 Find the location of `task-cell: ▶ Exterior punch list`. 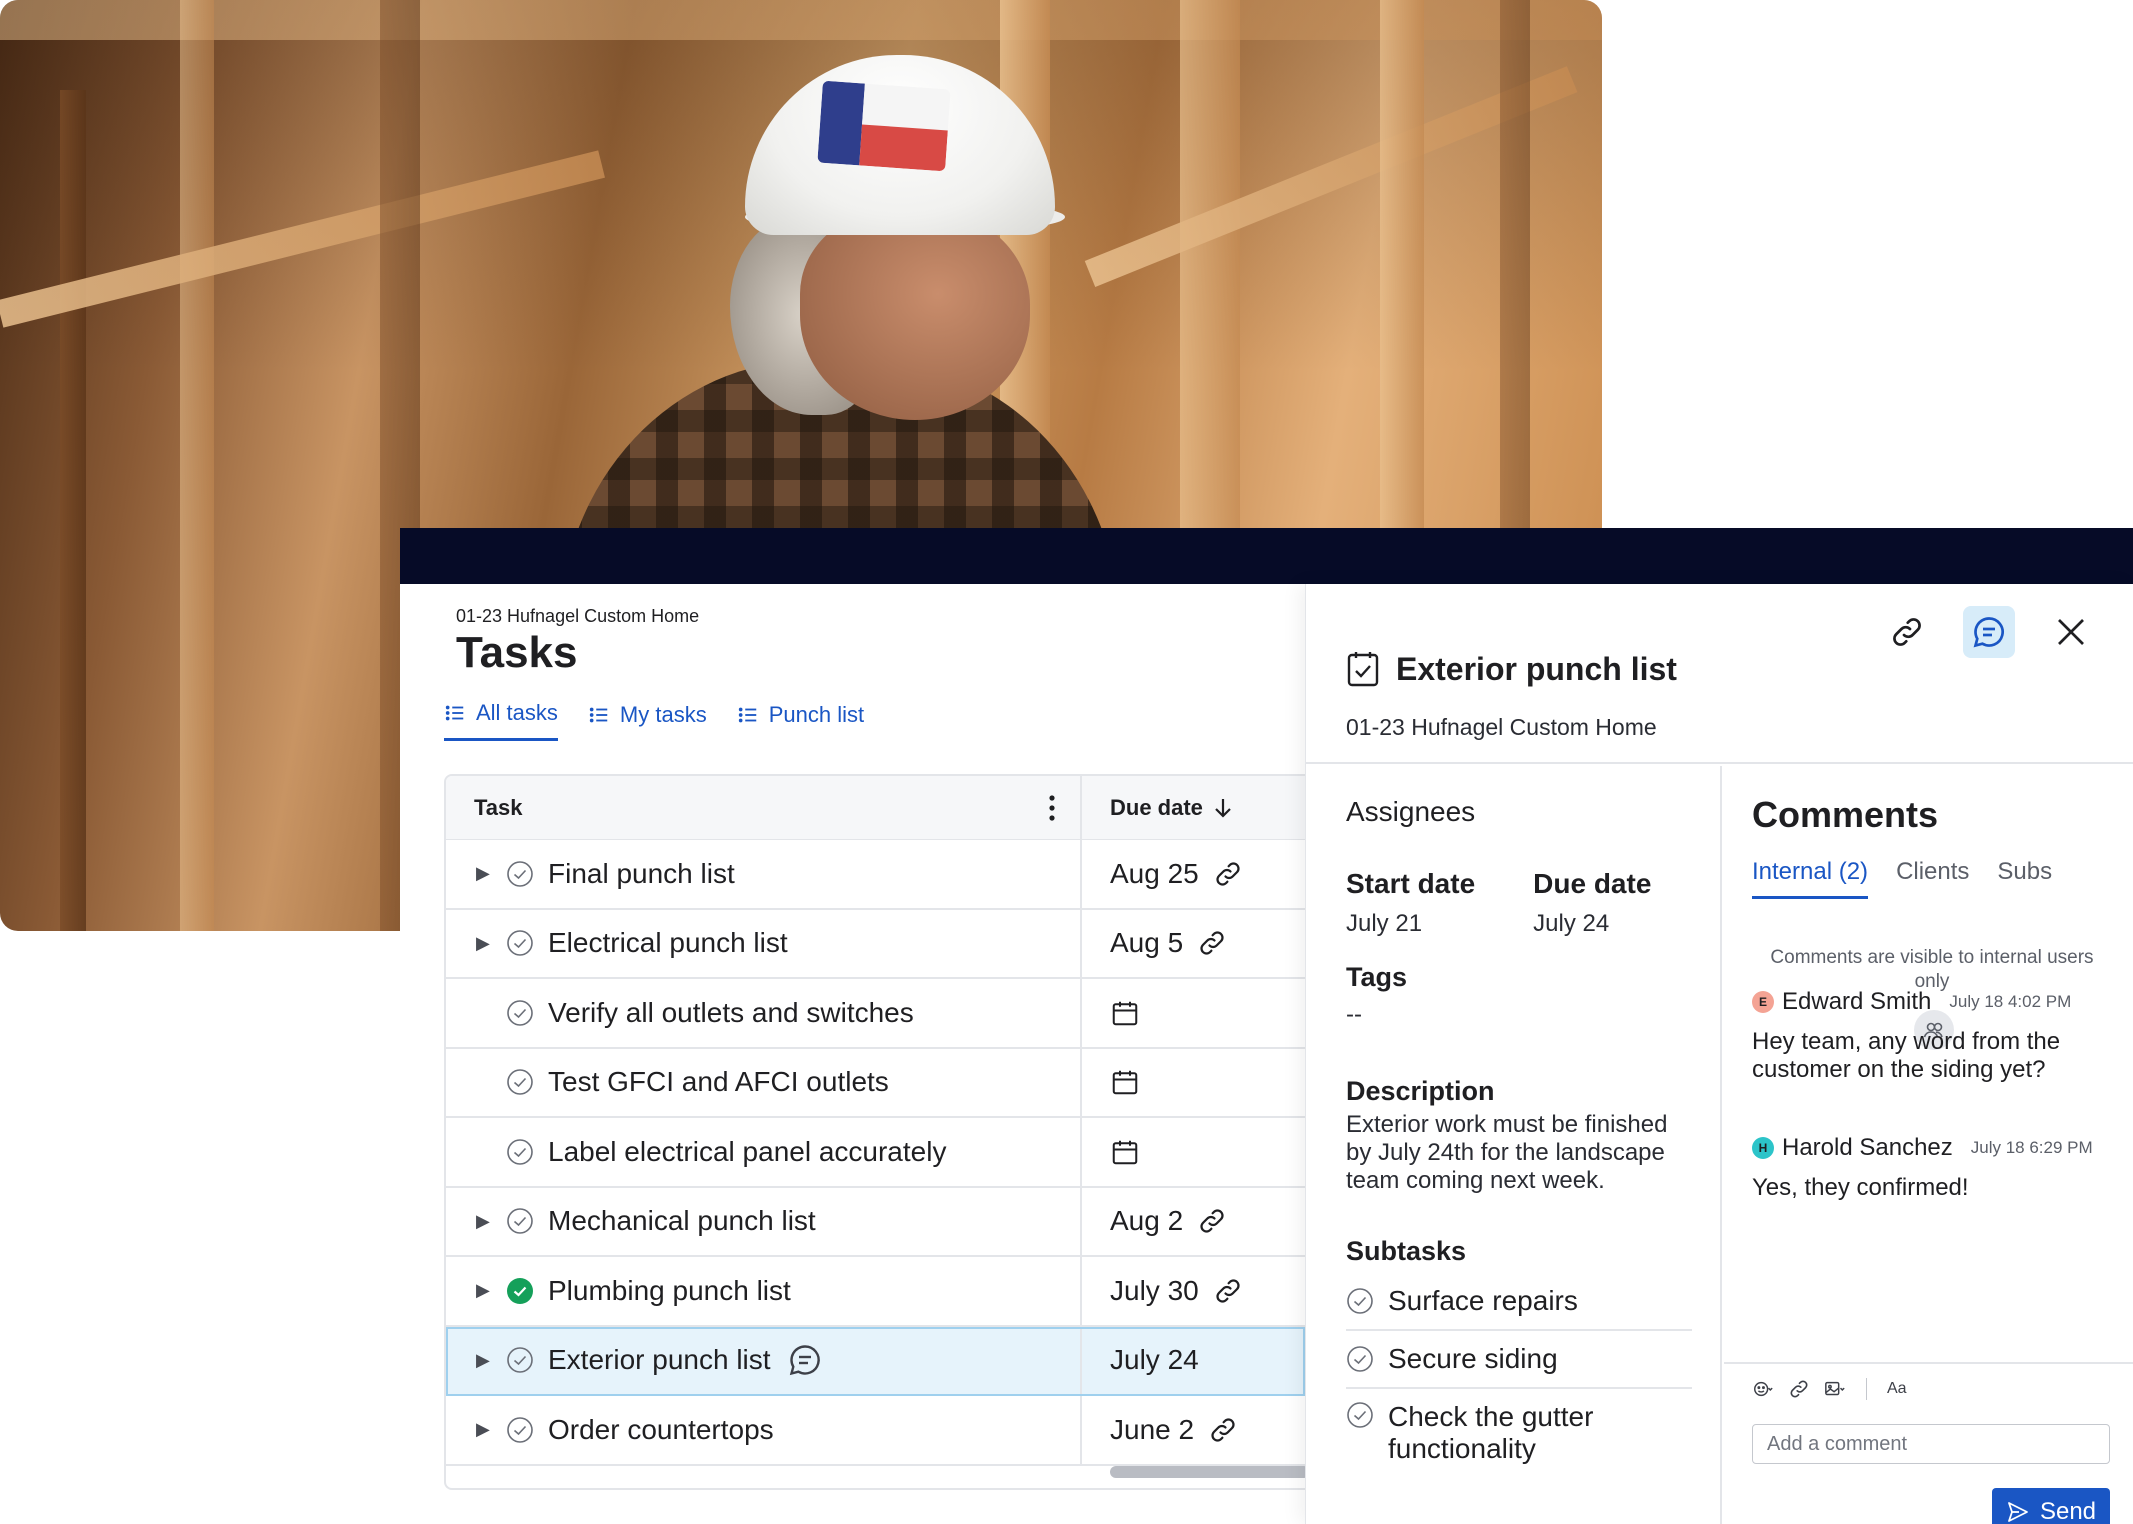

task-cell: ▶ Exterior punch list is located at coordinates (764, 1360).